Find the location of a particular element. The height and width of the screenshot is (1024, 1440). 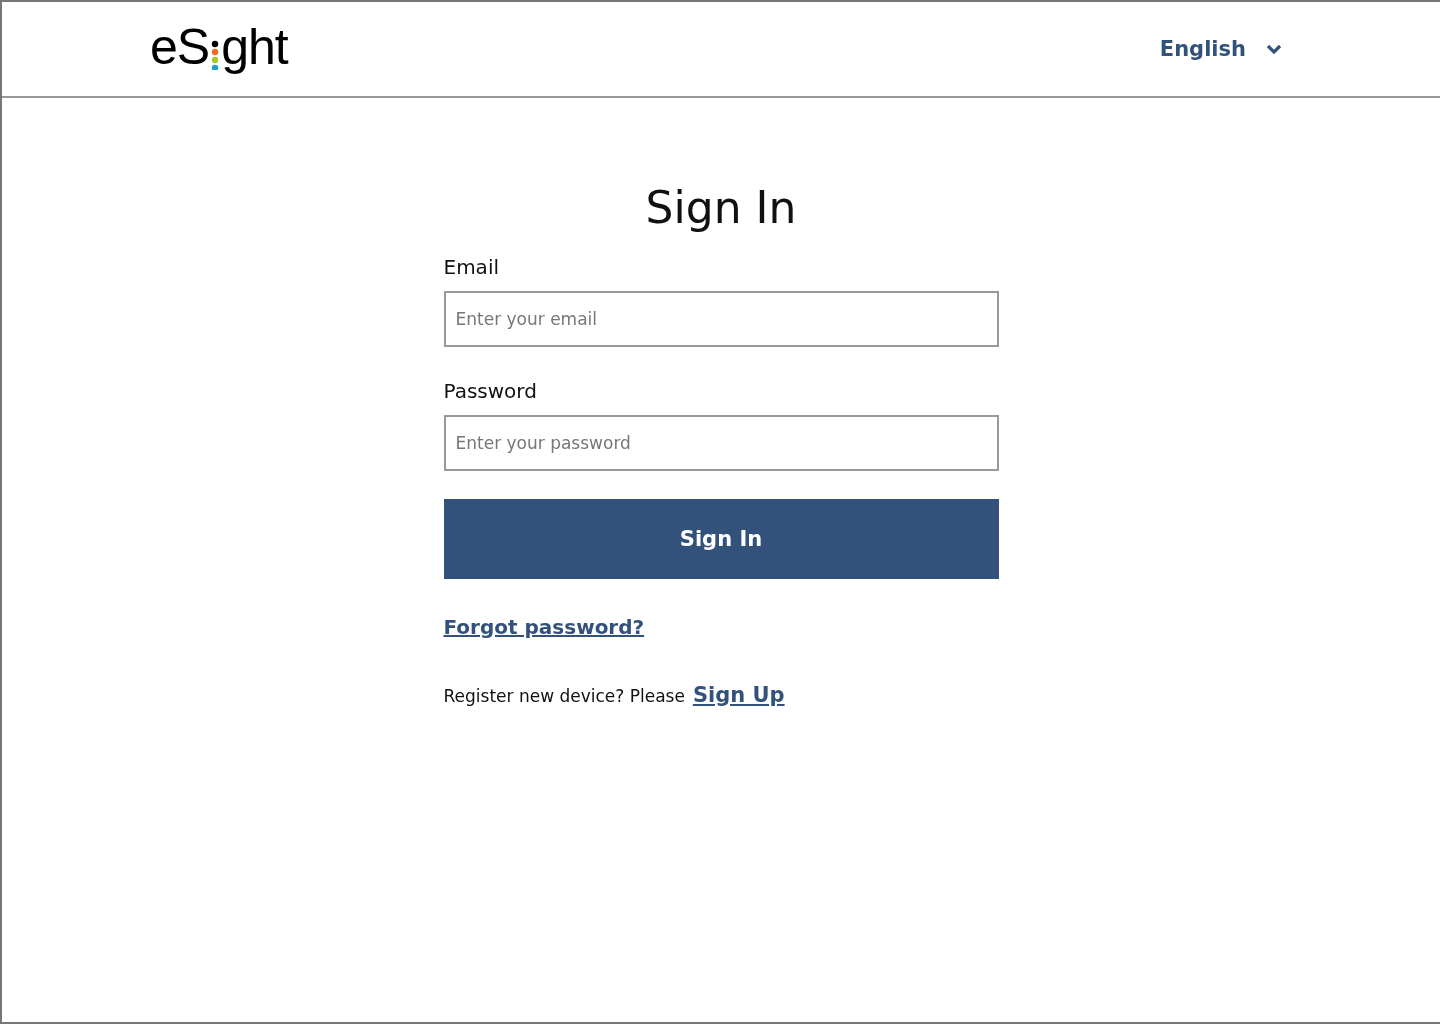

logo: eS ght is located at coordinates (219, 47).